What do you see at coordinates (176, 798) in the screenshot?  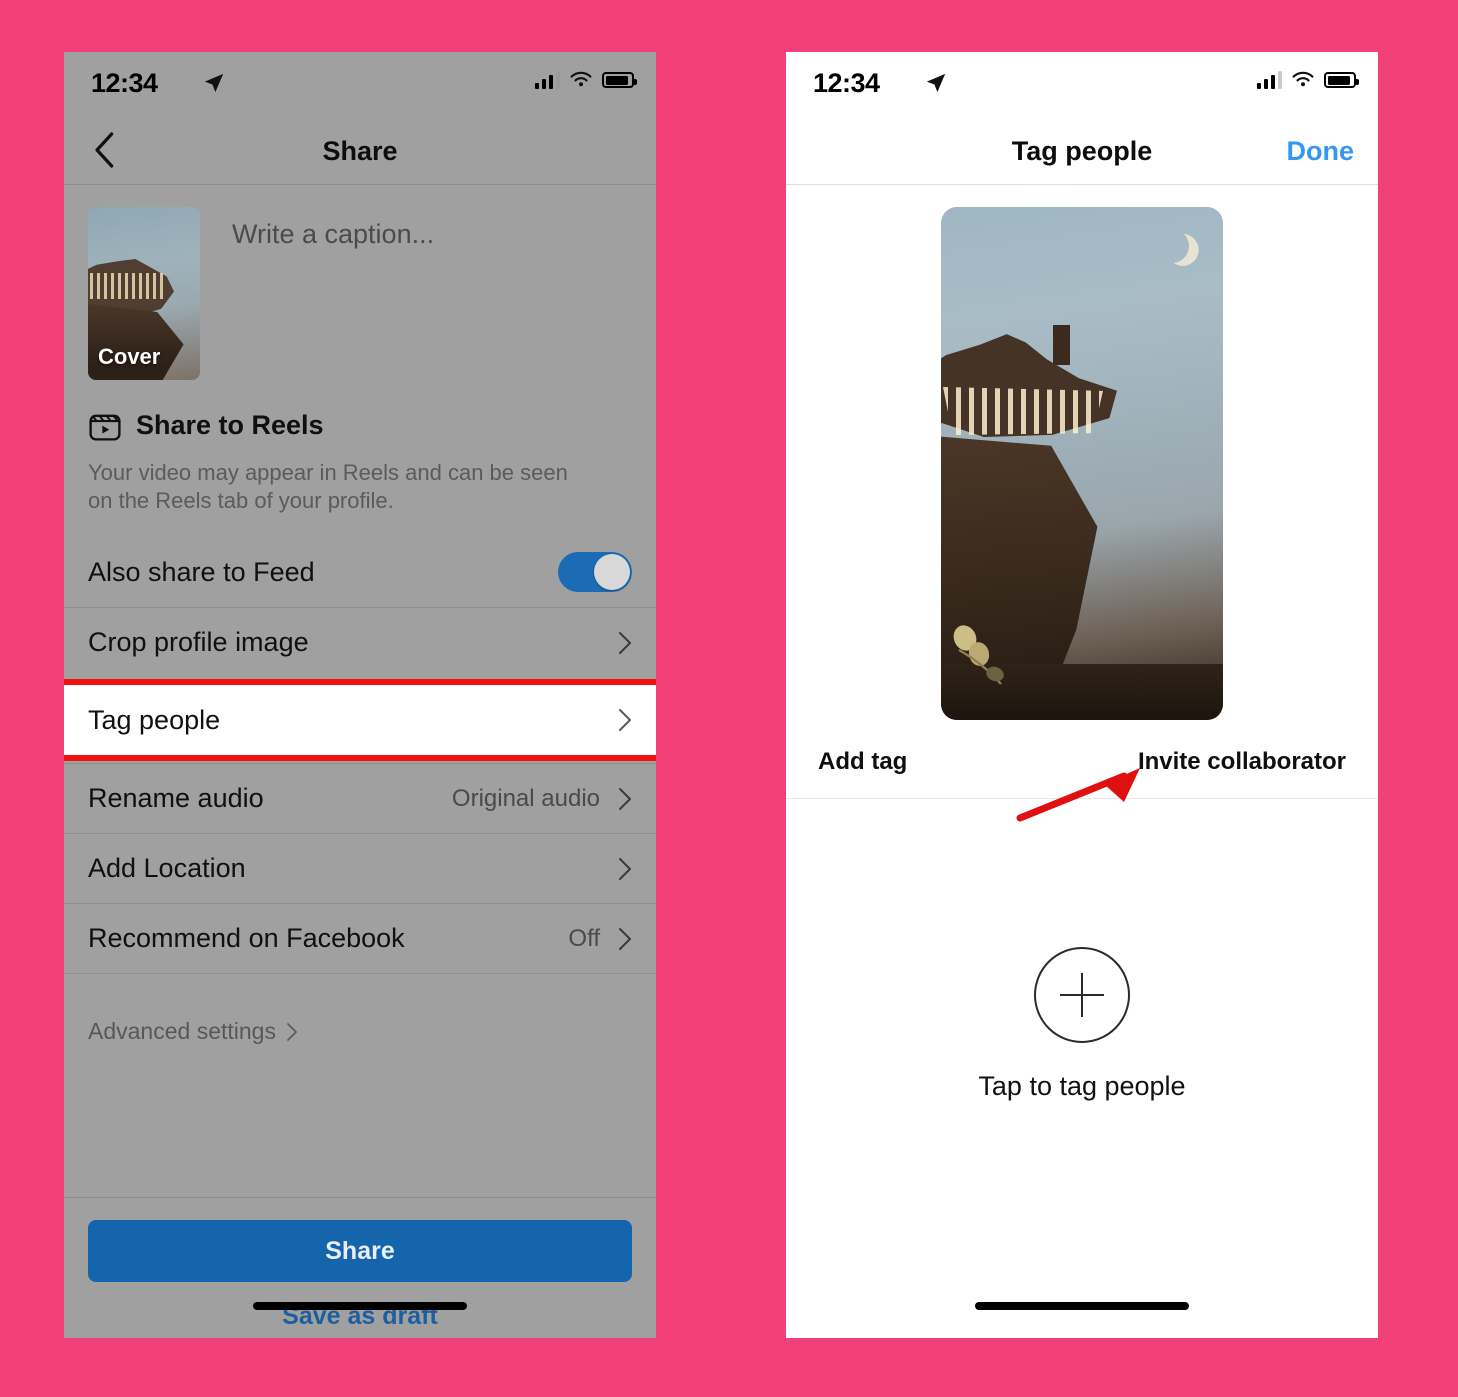 I see `row-label: Rename audio` at bounding box center [176, 798].